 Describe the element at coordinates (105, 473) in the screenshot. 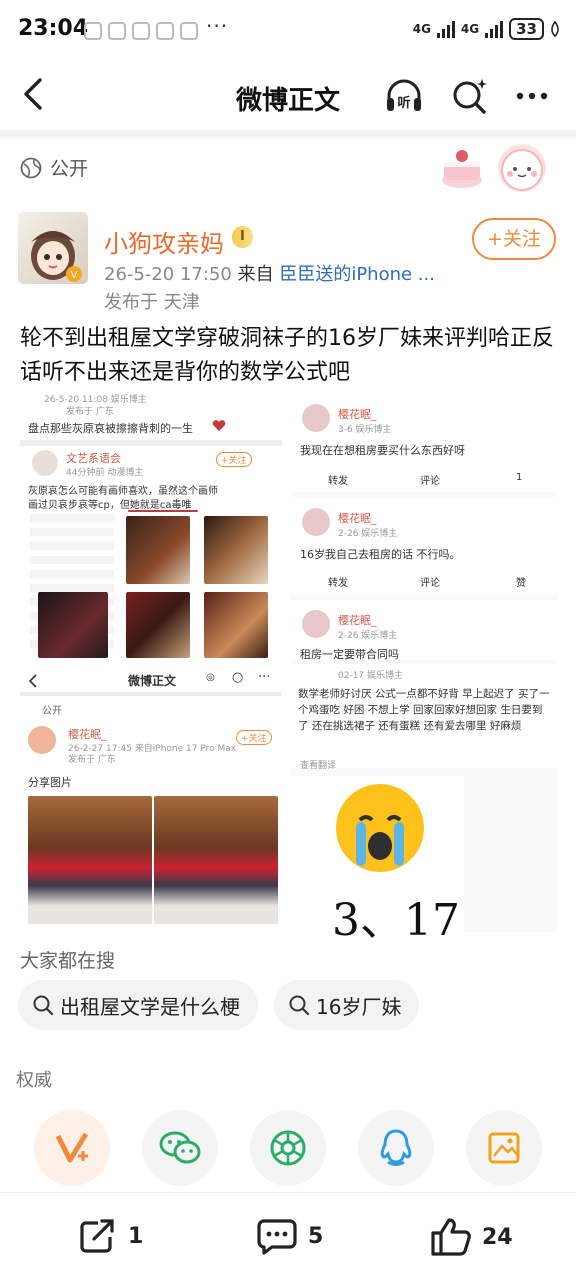

I see `mini-meta: 44分钟前 动漫博主` at that location.